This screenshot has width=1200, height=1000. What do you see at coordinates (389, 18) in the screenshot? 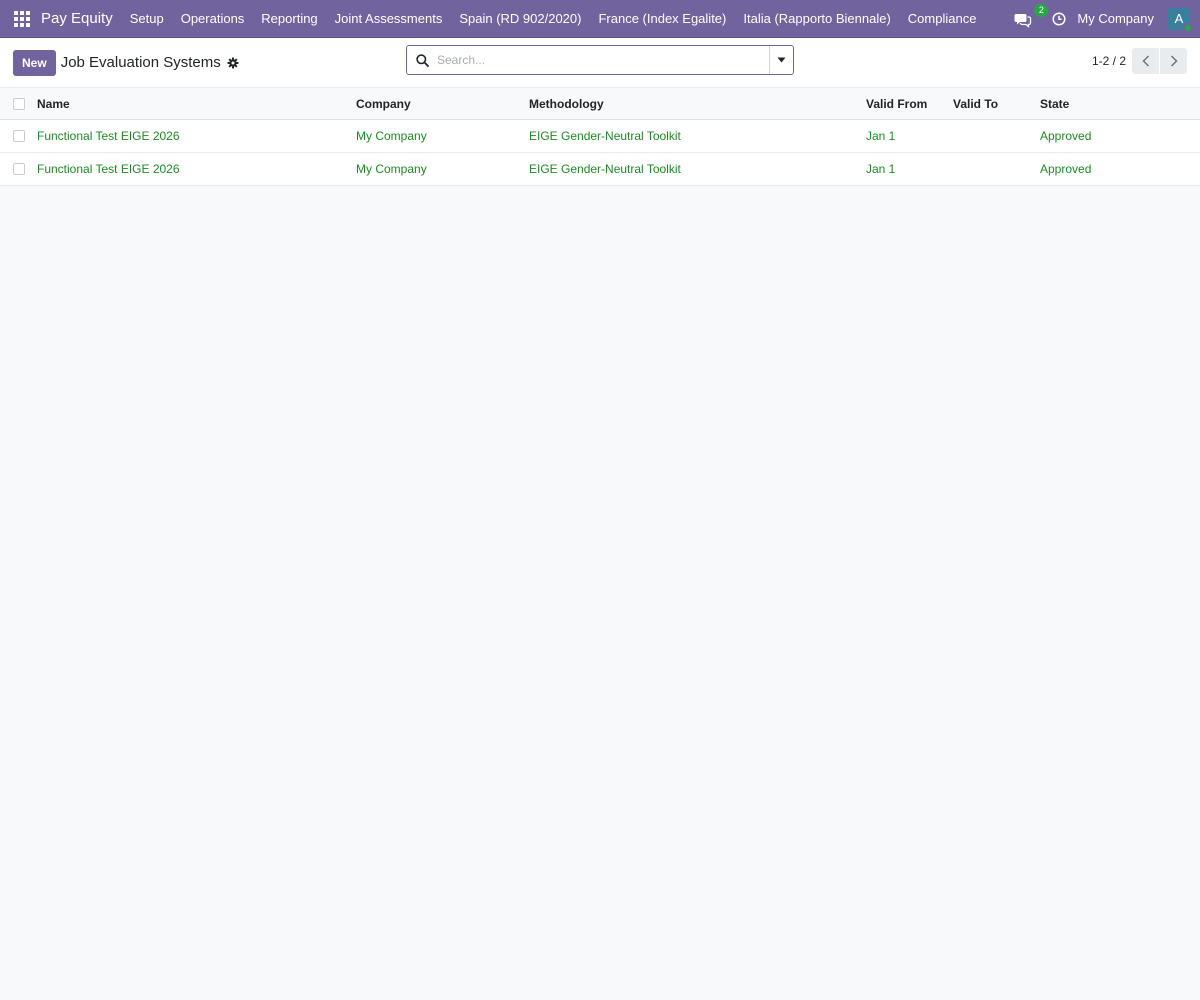
I see `menu-item-joint-assessments: Joint Assessments` at bounding box center [389, 18].